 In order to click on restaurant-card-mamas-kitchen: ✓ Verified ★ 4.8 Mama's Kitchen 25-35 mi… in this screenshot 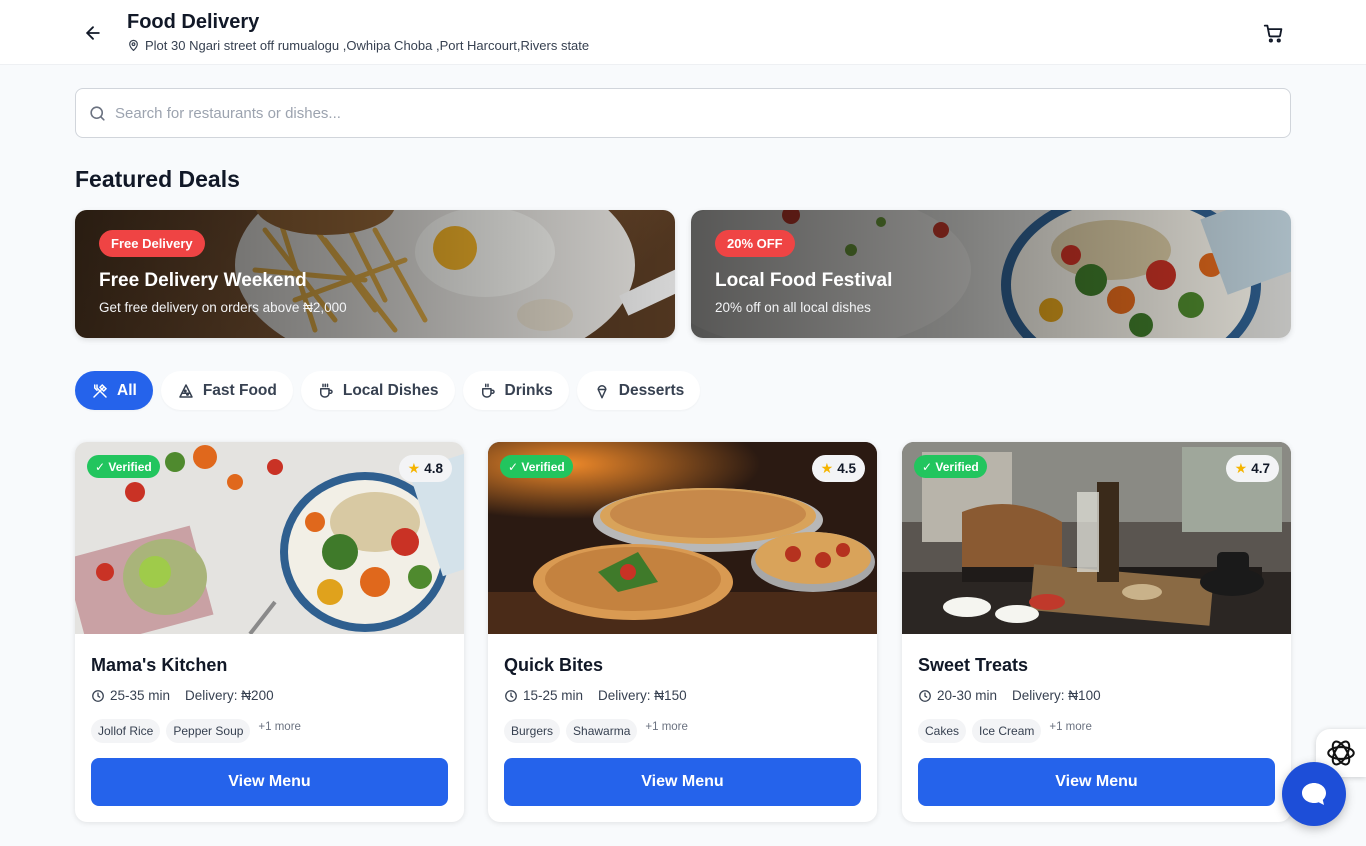, I will do `click(269, 632)`.